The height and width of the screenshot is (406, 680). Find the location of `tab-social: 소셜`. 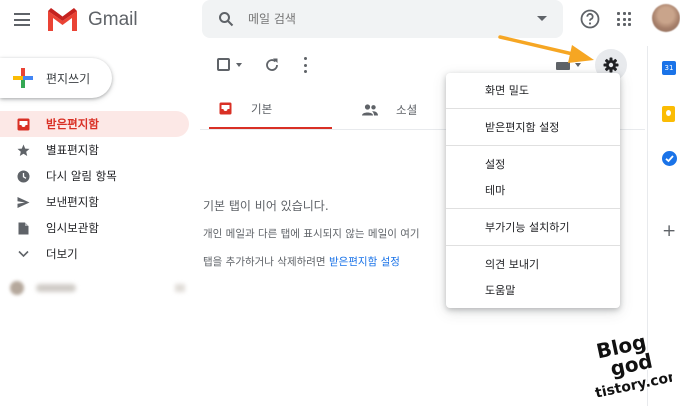

tab-social: 소셜 is located at coordinates (404, 110).